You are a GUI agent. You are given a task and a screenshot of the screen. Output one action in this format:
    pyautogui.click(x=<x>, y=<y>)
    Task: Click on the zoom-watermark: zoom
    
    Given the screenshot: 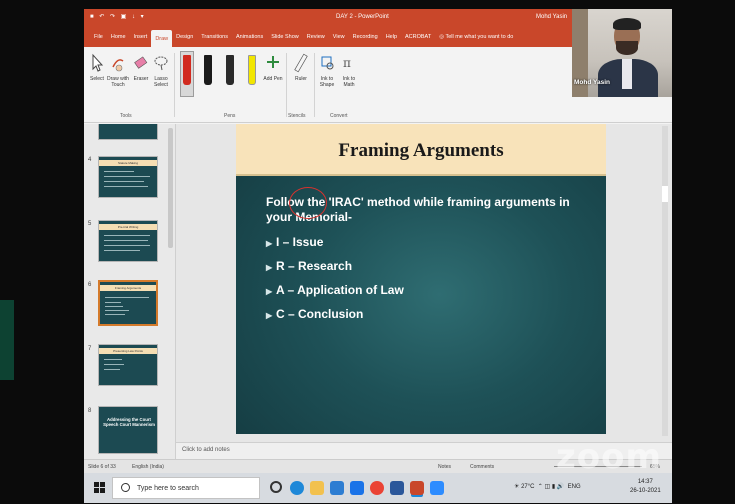 What is the action you would take?
    pyautogui.click(x=609, y=457)
    